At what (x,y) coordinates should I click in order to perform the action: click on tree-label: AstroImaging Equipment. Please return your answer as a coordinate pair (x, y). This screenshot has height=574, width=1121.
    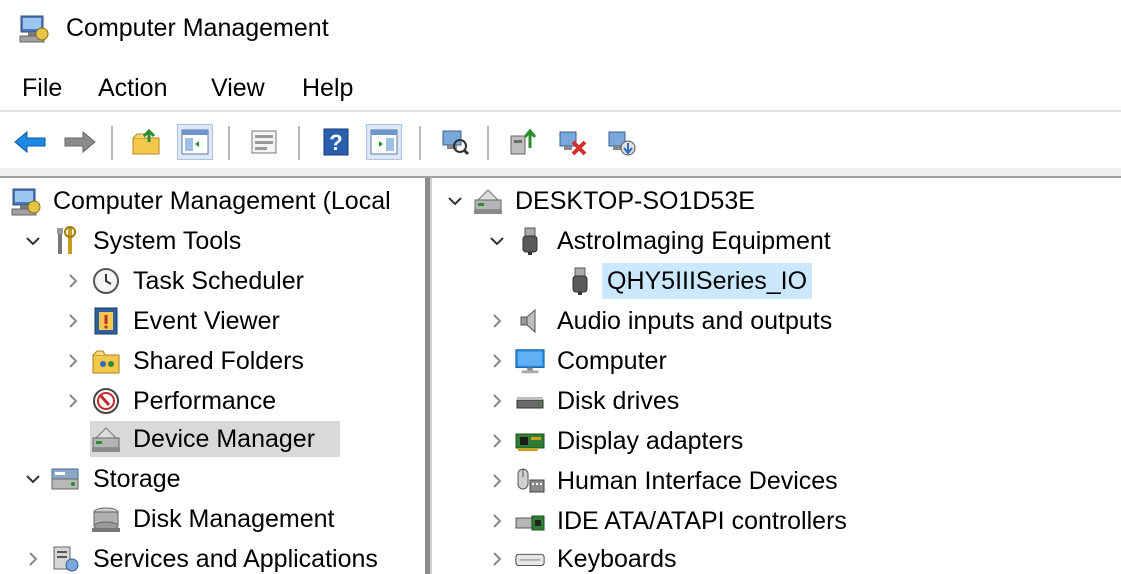
    Looking at the image, I should click on (694, 241).